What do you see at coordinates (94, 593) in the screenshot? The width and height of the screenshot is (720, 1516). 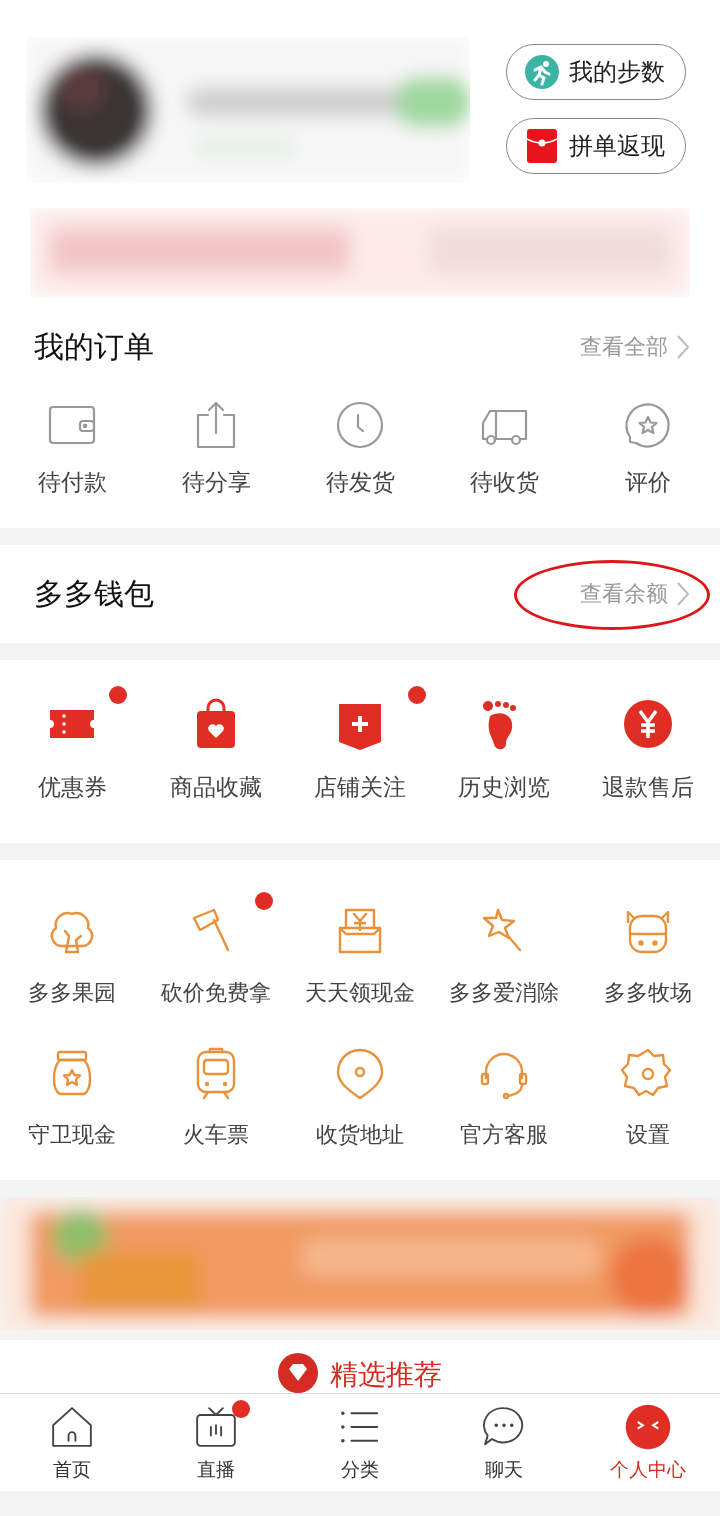 I see `section-title: 多多钱包` at bounding box center [94, 593].